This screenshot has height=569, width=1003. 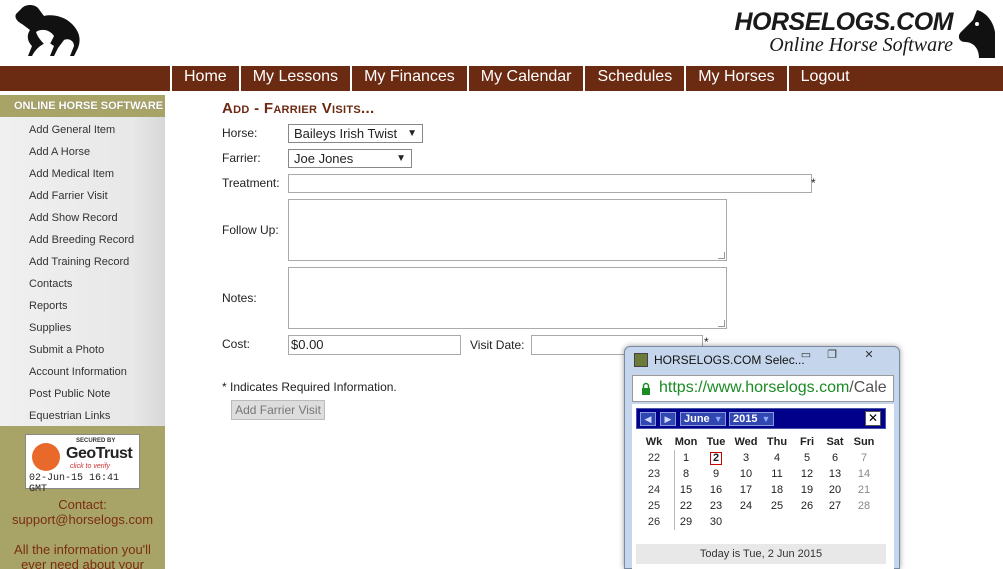 I want to click on calendar-week-row: 22 1 2 3 4 5 6 7, so click(x=762, y=458).